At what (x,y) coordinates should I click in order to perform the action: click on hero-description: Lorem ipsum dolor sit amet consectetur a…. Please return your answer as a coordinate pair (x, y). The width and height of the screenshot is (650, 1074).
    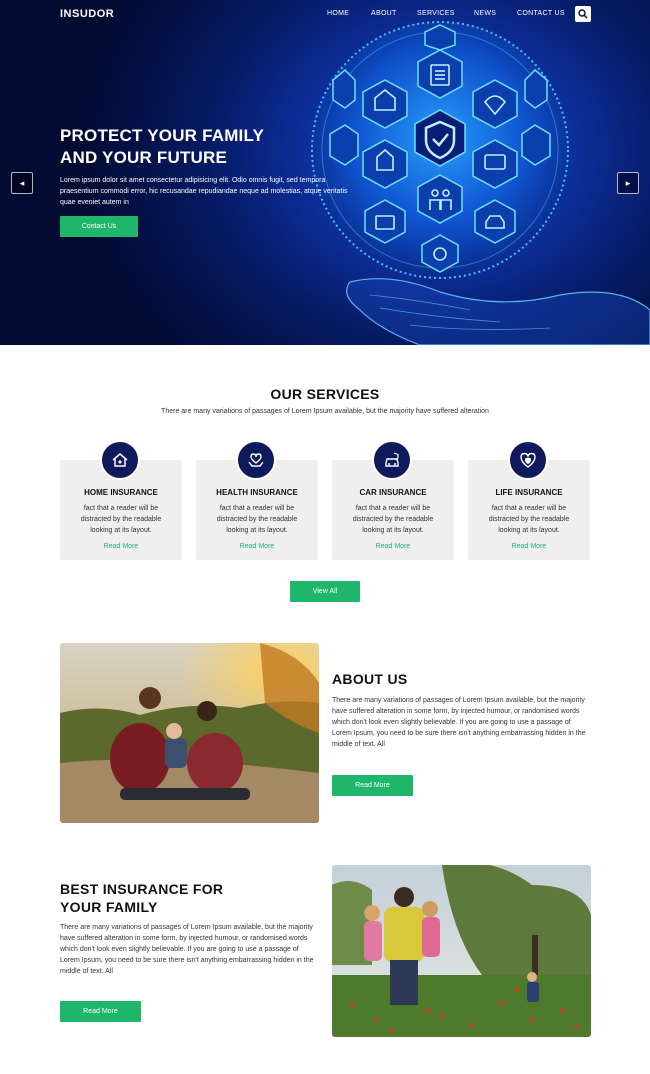
    Looking at the image, I should click on (204, 191).